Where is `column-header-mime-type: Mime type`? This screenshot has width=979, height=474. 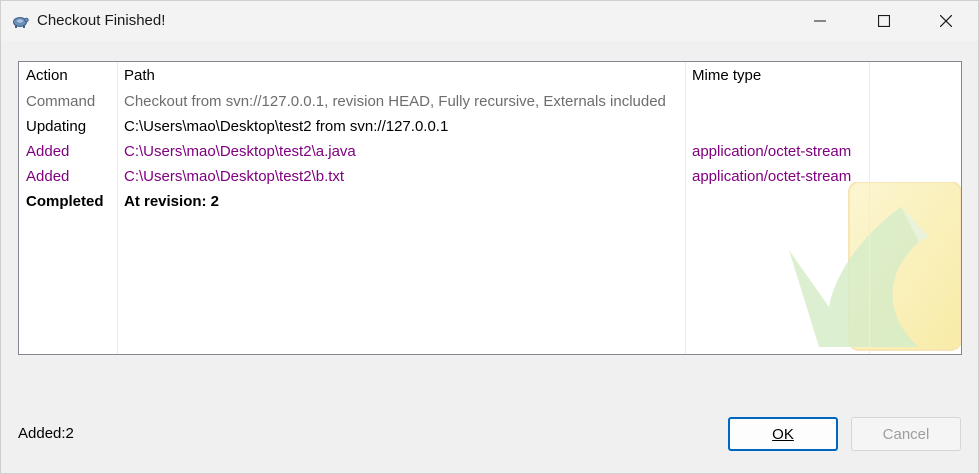
column-header-mime-type: Mime type is located at coordinates (726, 76).